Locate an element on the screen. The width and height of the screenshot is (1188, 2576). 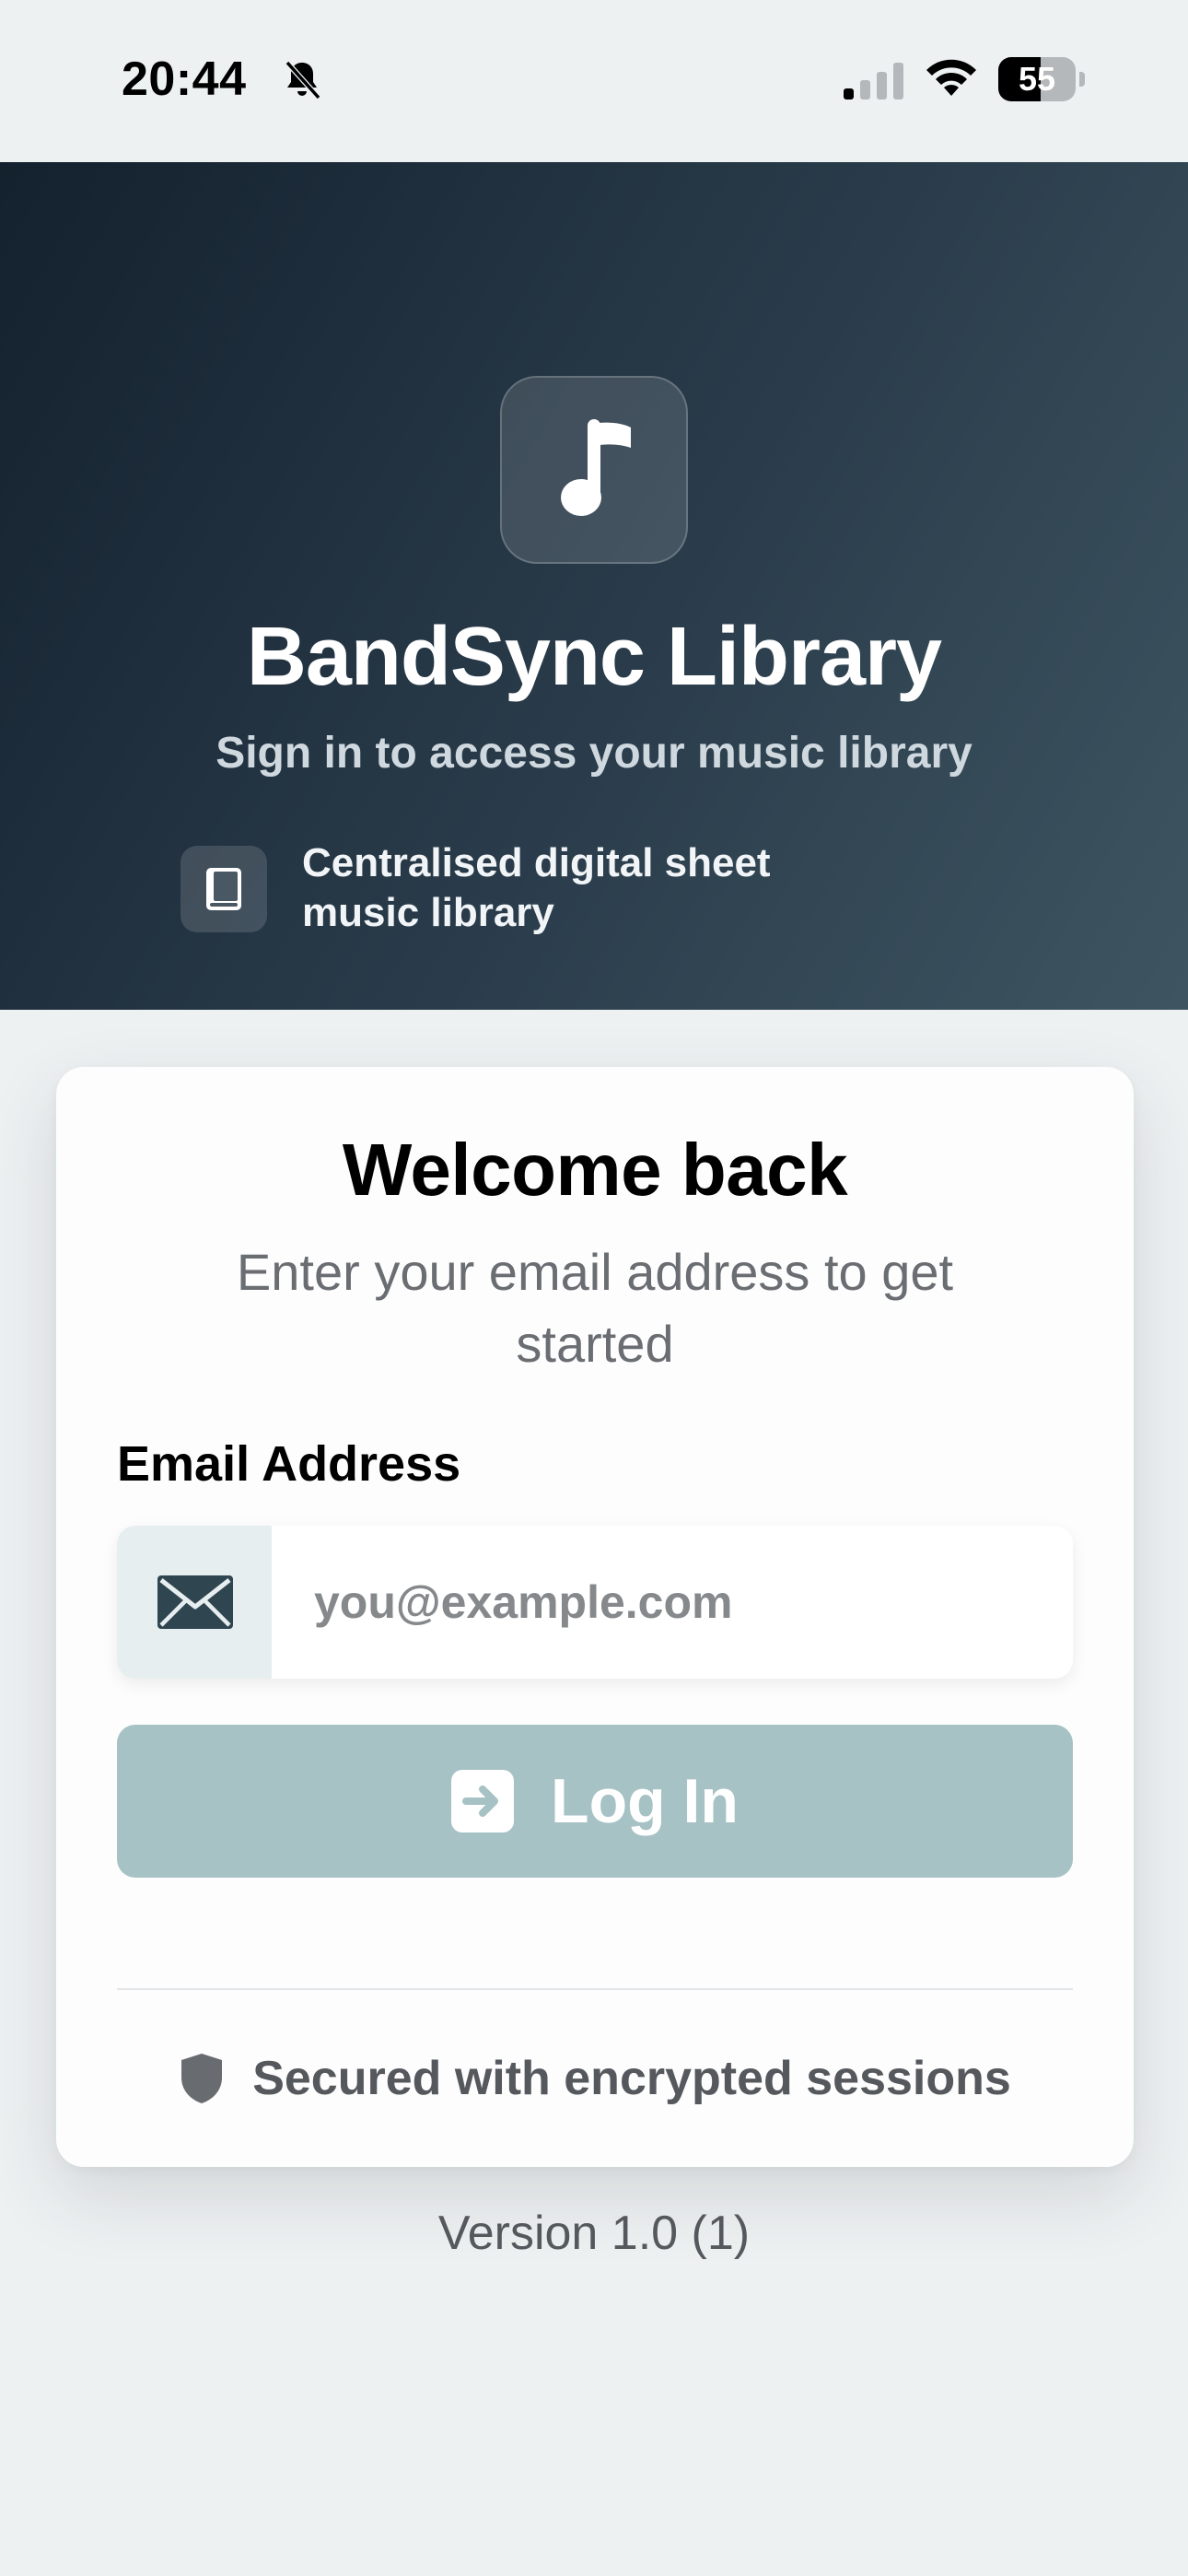
card-title: Welcome back is located at coordinates (595, 1170).